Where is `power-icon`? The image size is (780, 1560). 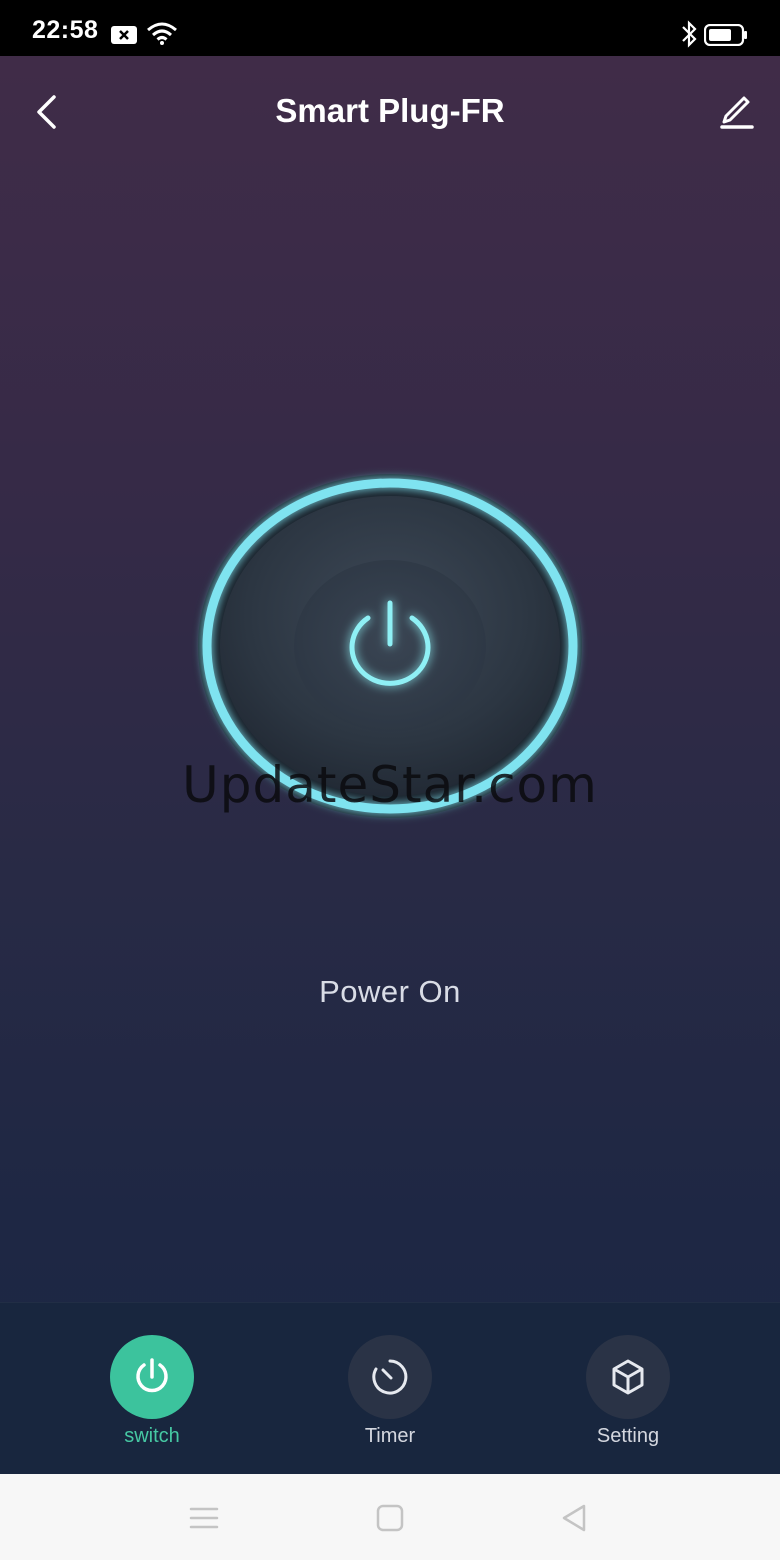
power-icon is located at coordinates (152, 1375).